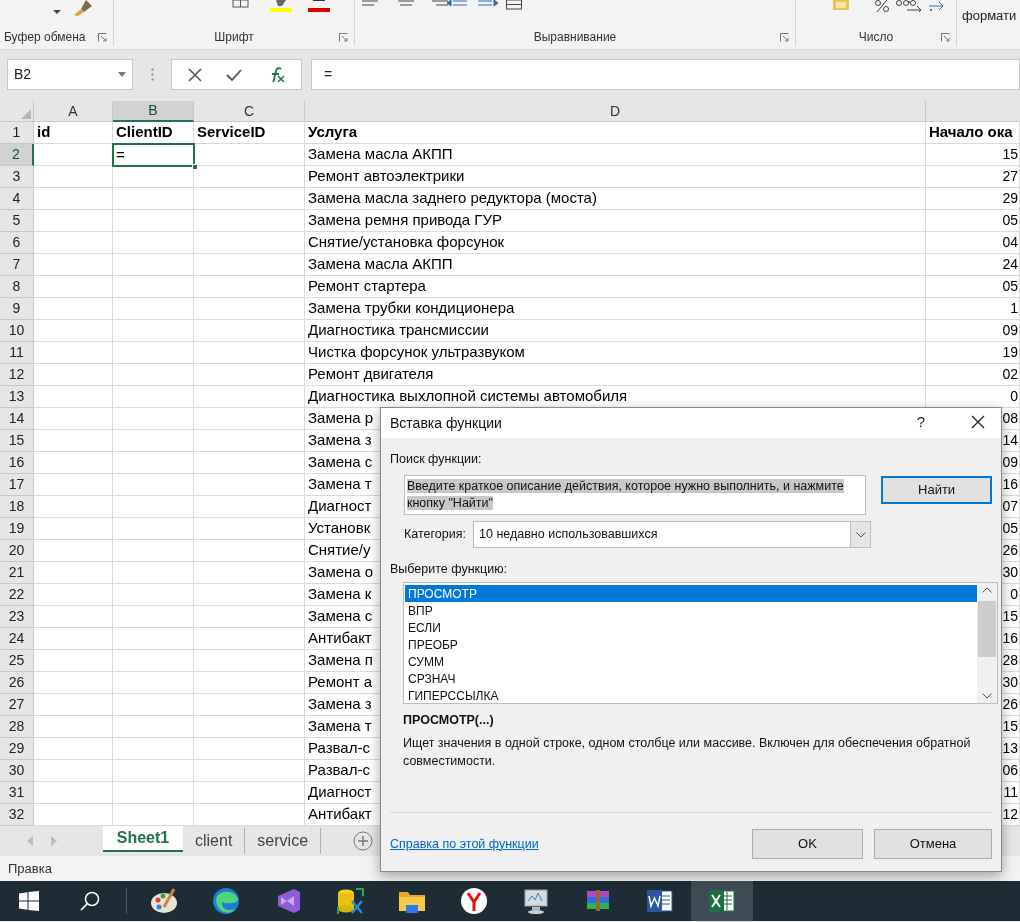 This screenshot has height=922, width=1020. What do you see at coordinates (936, 490) in the screenshot?
I see `find-button: Найти` at bounding box center [936, 490].